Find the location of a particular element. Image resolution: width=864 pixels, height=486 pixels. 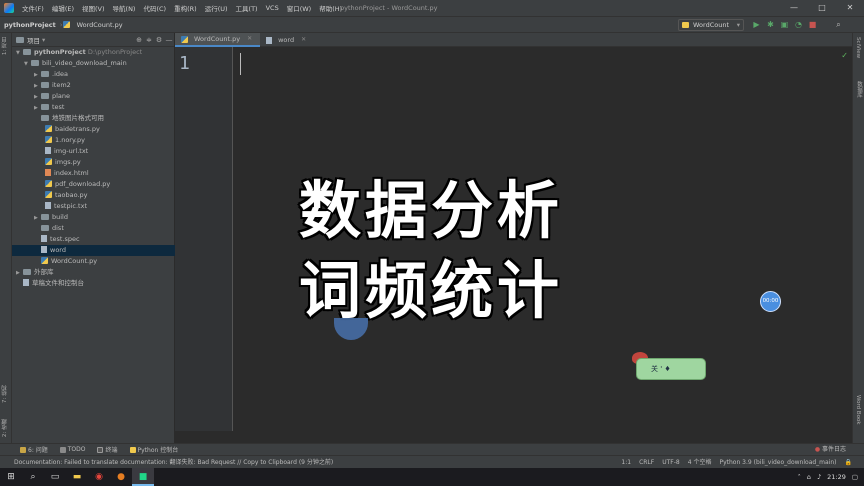

bottom-tool-bar: 6: 问题 TODO 终端 Python 控制台 ● 事件日志 is located at coordinates (432, 449).